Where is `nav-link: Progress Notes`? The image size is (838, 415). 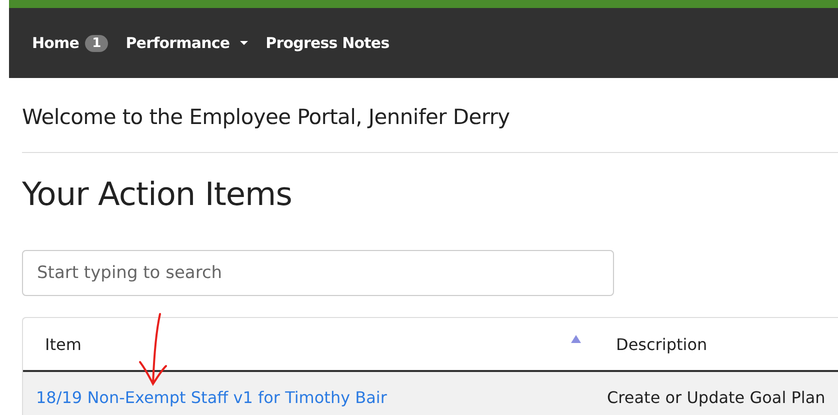
nav-link: Progress Notes is located at coordinates (328, 43).